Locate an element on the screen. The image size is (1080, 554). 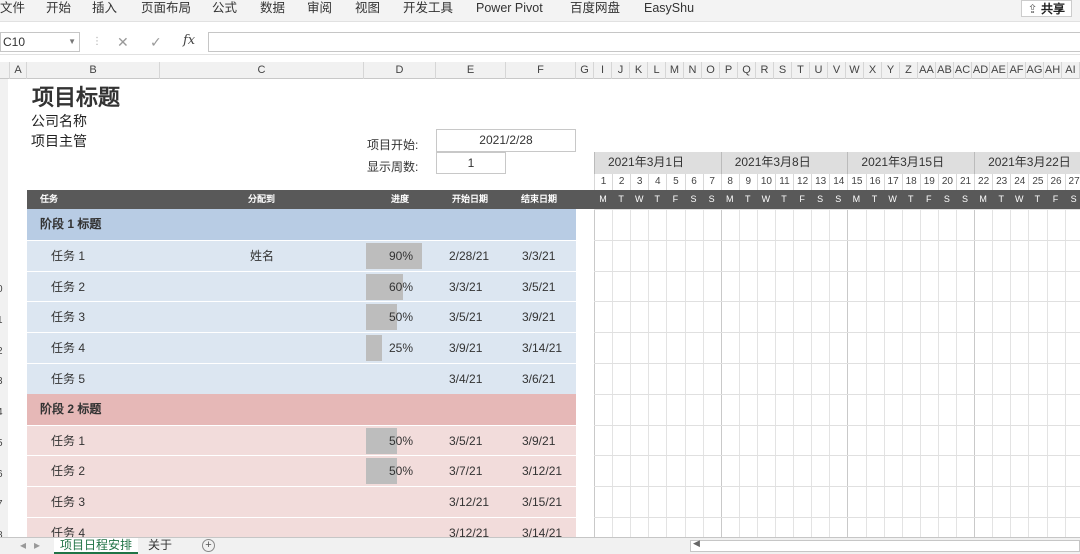
task-progress: 60% is located at coordinates (401, 287).